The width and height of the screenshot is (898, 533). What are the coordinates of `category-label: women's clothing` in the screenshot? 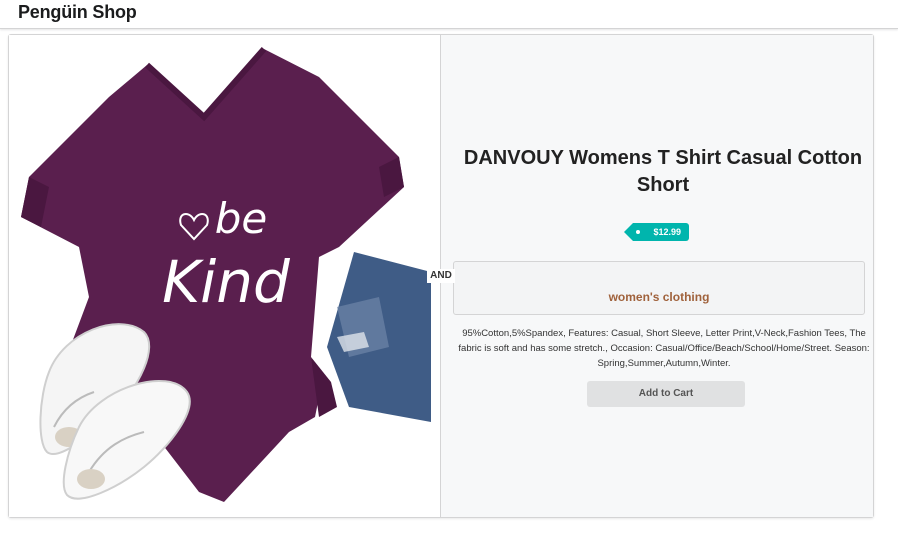 It's located at (659, 297).